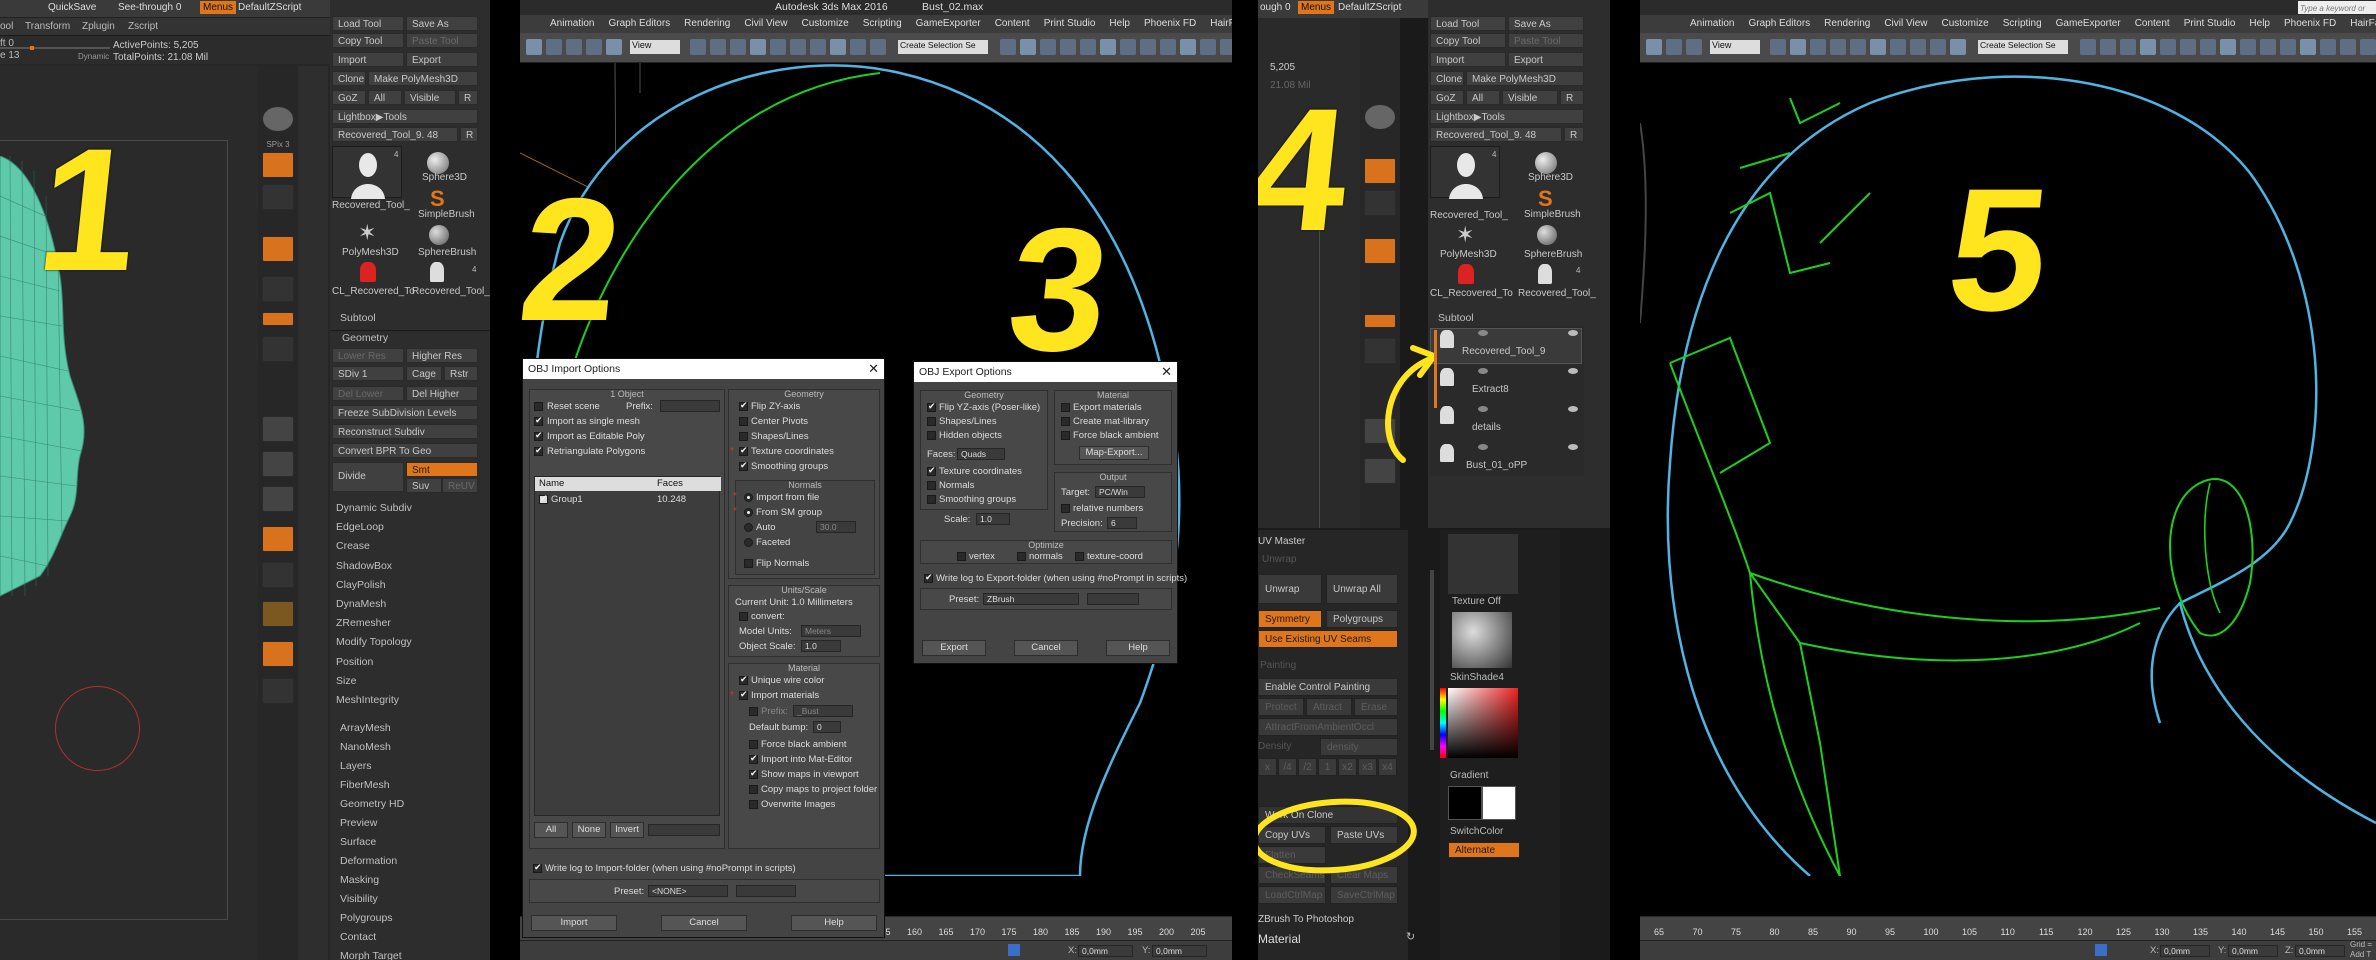 This screenshot has height=960, width=2376. Describe the element at coordinates (1410, 936) in the screenshot. I see `refresh-icon: ↻` at that location.